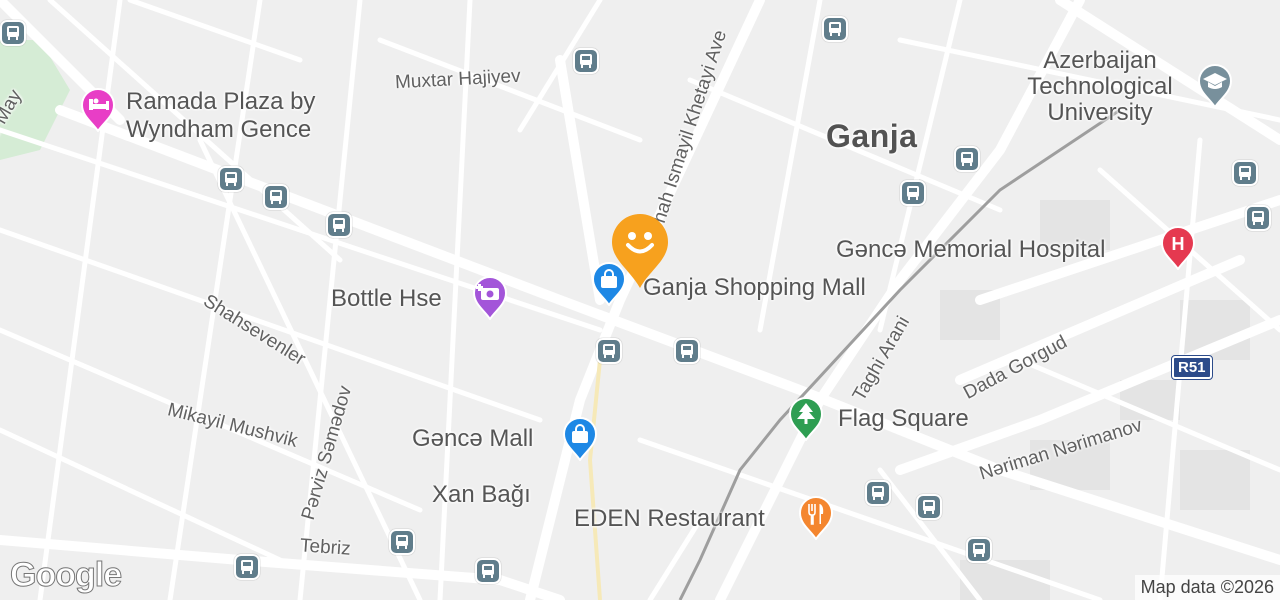 The height and width of the screenshot is (600, 1280). What do you see at coordinates (65, 575) in the screenshot?
I see `google-logo: Google` at bounding box center [65, 575].